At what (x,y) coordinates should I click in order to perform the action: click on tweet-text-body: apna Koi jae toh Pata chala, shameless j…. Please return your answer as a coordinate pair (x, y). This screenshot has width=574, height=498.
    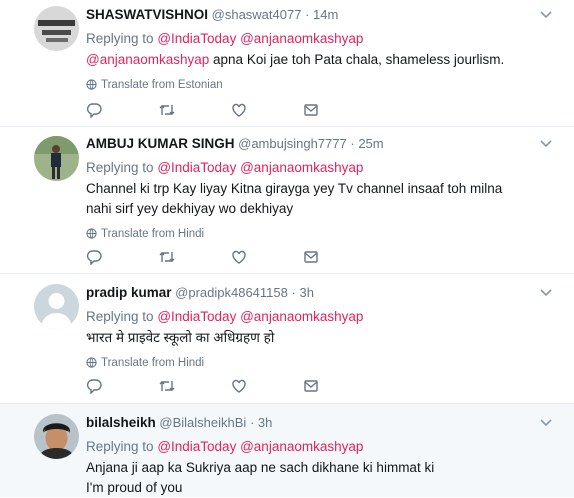
    Looking at the image, I should click on (357, 59).